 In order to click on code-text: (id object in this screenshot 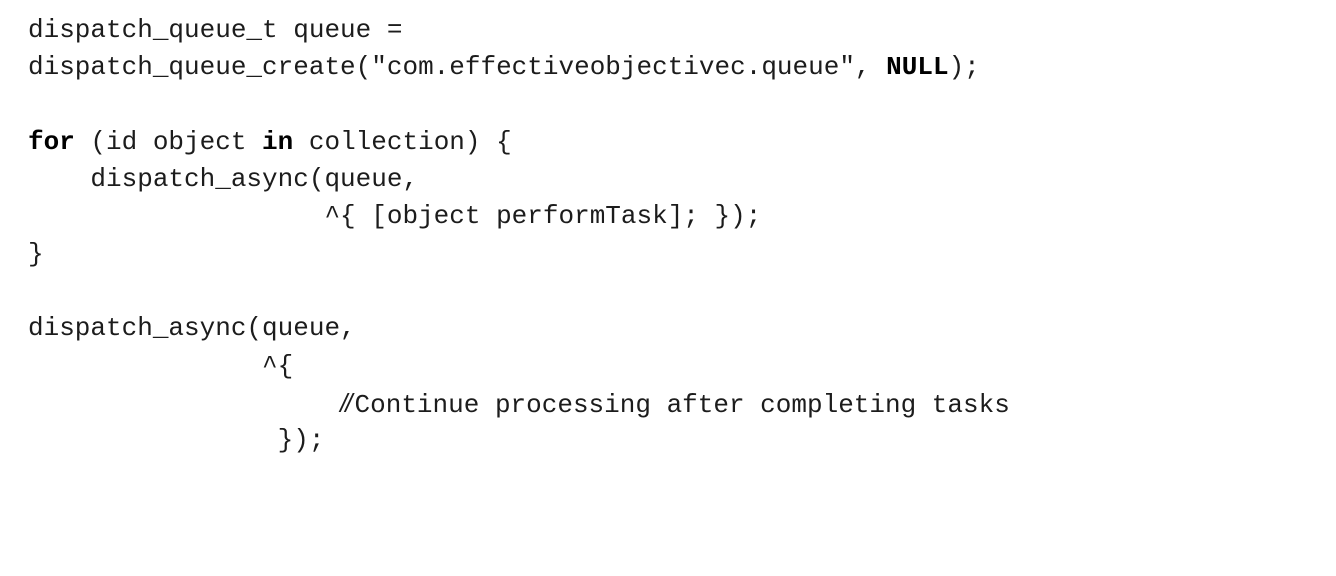, I will do `click(168, 141)`.